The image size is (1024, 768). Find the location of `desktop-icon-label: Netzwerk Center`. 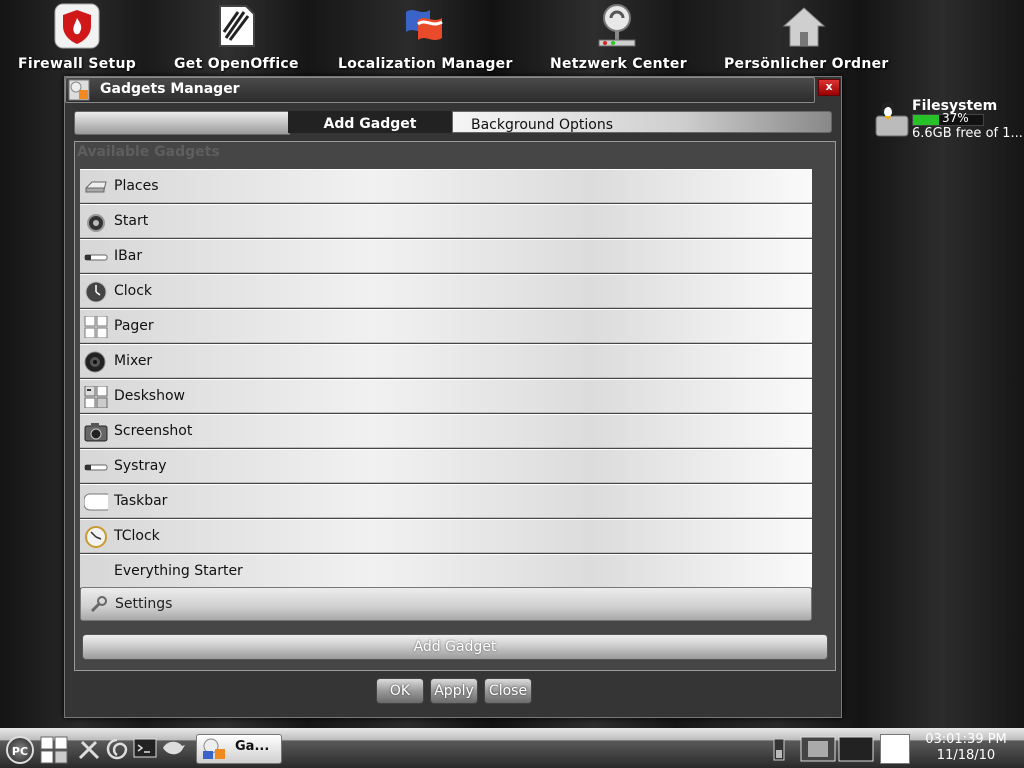

desktop-icon-label: Netzwerk Center is located at coordinates (618, 64).